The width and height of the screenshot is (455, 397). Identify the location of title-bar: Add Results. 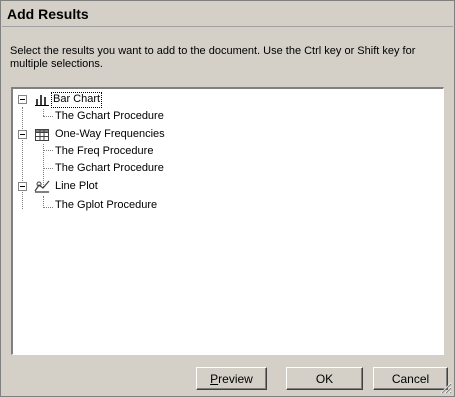
(227, 14).